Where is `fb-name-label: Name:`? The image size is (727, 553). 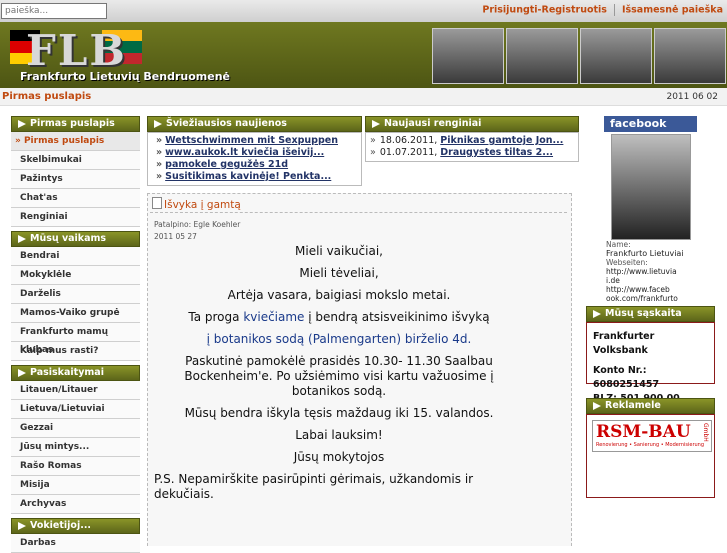
fb-name-label: Name: is located at coordinates (618, 244).